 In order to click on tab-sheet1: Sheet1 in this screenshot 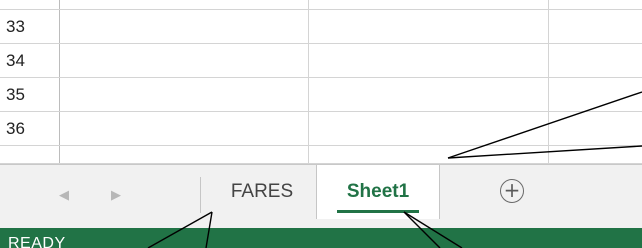, I will do `click(378, 192)`.